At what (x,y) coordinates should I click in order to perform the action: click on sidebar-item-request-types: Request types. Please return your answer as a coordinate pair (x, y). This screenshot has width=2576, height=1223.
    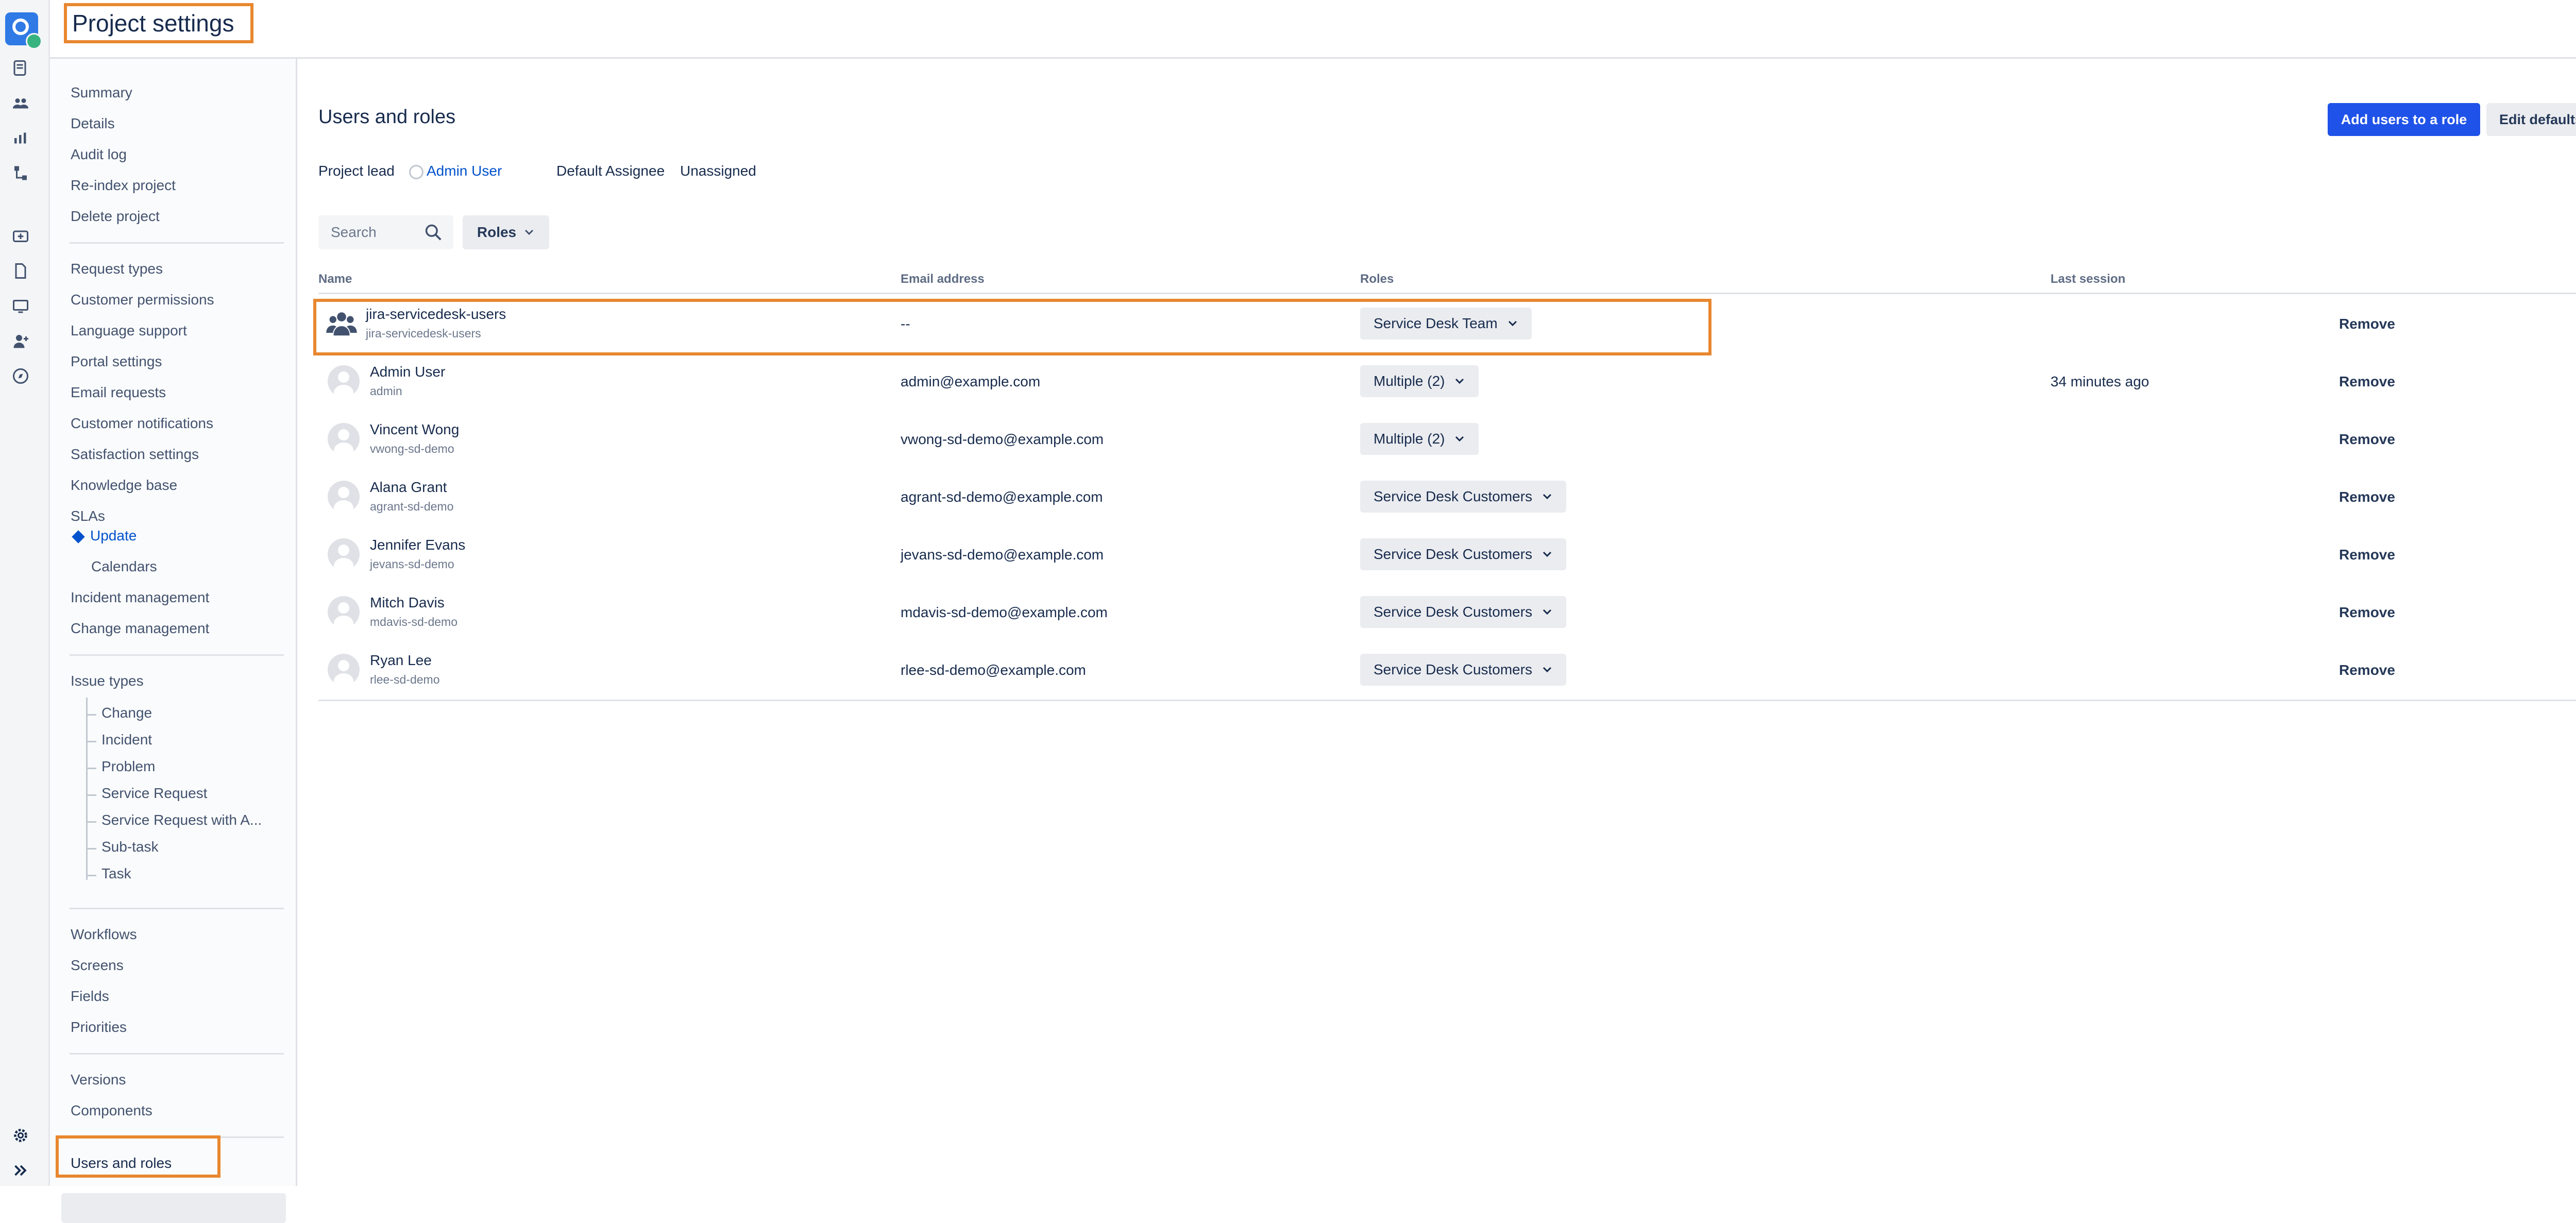
    Looking at the image, I should click on (117, 269).